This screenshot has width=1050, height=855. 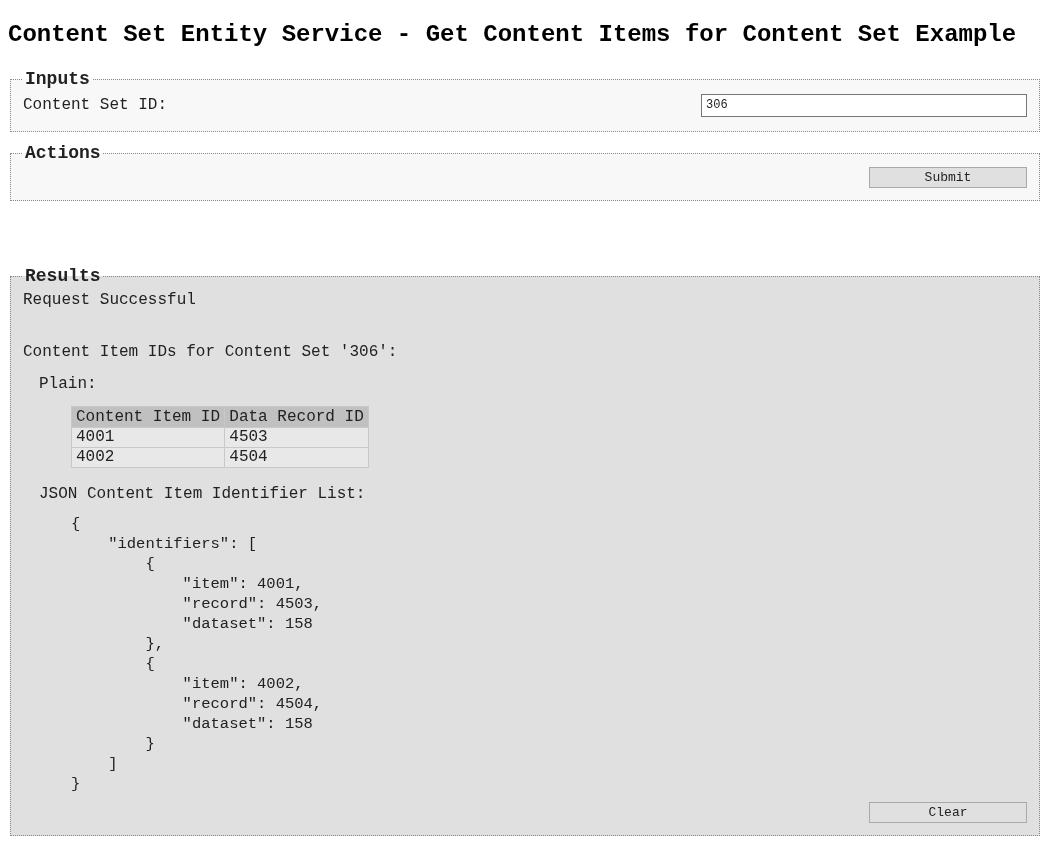 What do you see at coordinates (948, 812) in the screenshot?
I see `clear-button: Clear` at bounding box center [948, 812].